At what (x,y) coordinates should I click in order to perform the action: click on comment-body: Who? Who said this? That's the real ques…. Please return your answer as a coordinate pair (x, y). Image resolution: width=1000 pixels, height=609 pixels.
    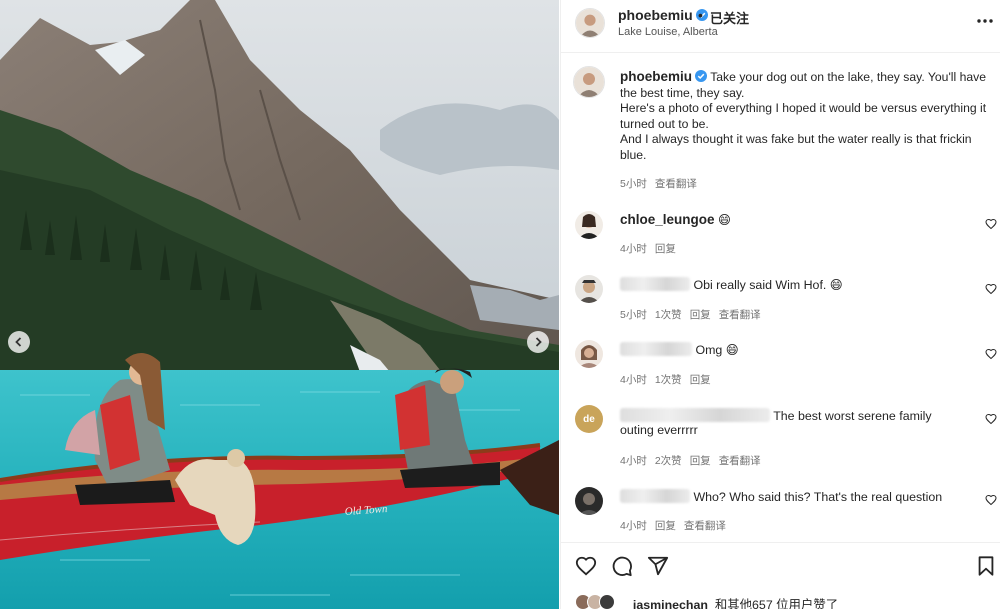
    Looking at the image, I should click on (781, 496).